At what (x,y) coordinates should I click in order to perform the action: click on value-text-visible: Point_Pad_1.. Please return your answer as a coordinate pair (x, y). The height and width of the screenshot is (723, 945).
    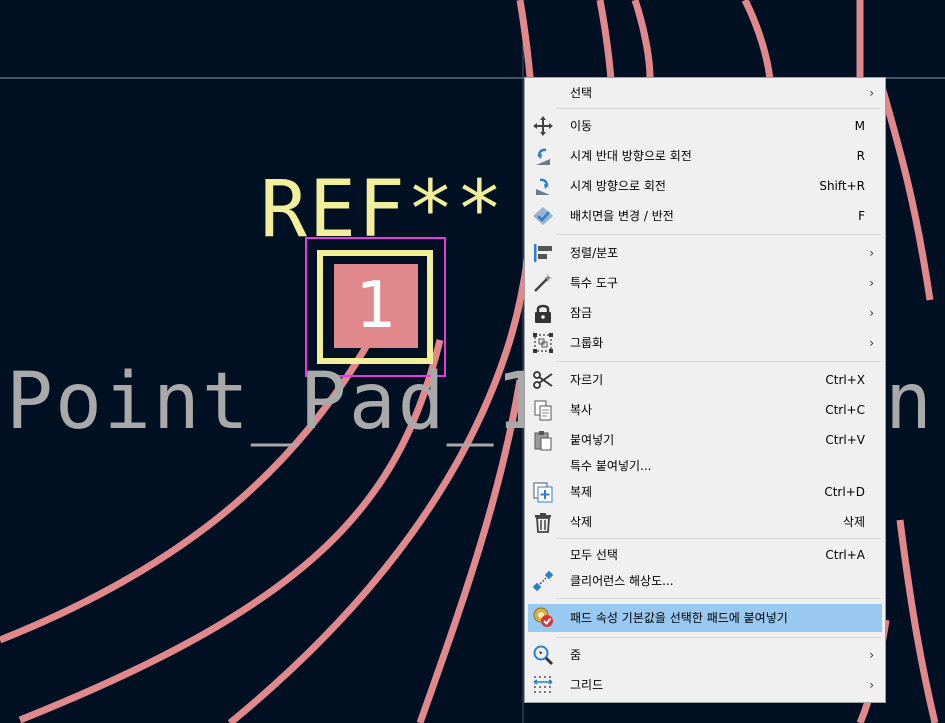
    Looking at the image, I should click on (300, 402).